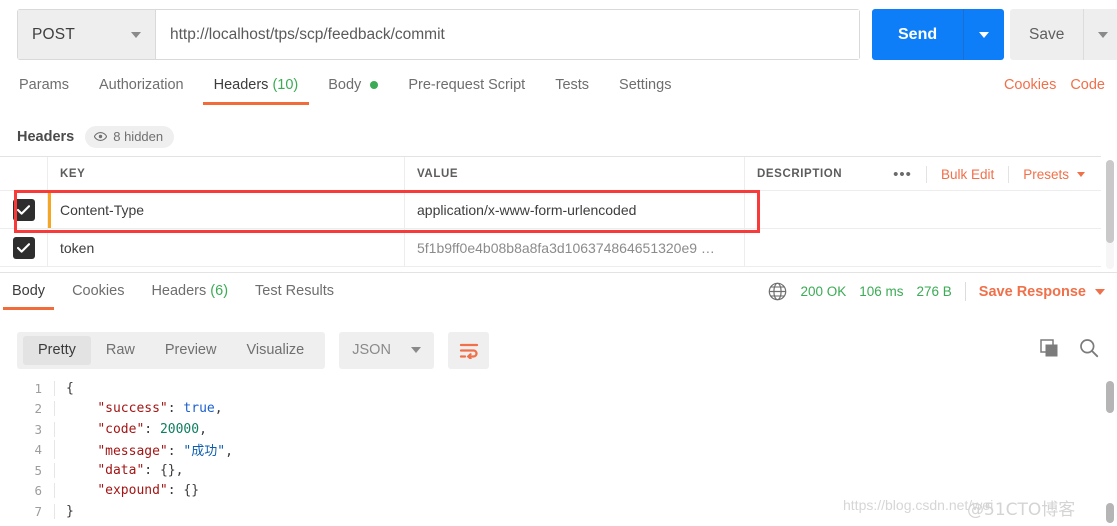  I want to click on tab-pre-request-script: Pre-request Script, so click(466, 89).